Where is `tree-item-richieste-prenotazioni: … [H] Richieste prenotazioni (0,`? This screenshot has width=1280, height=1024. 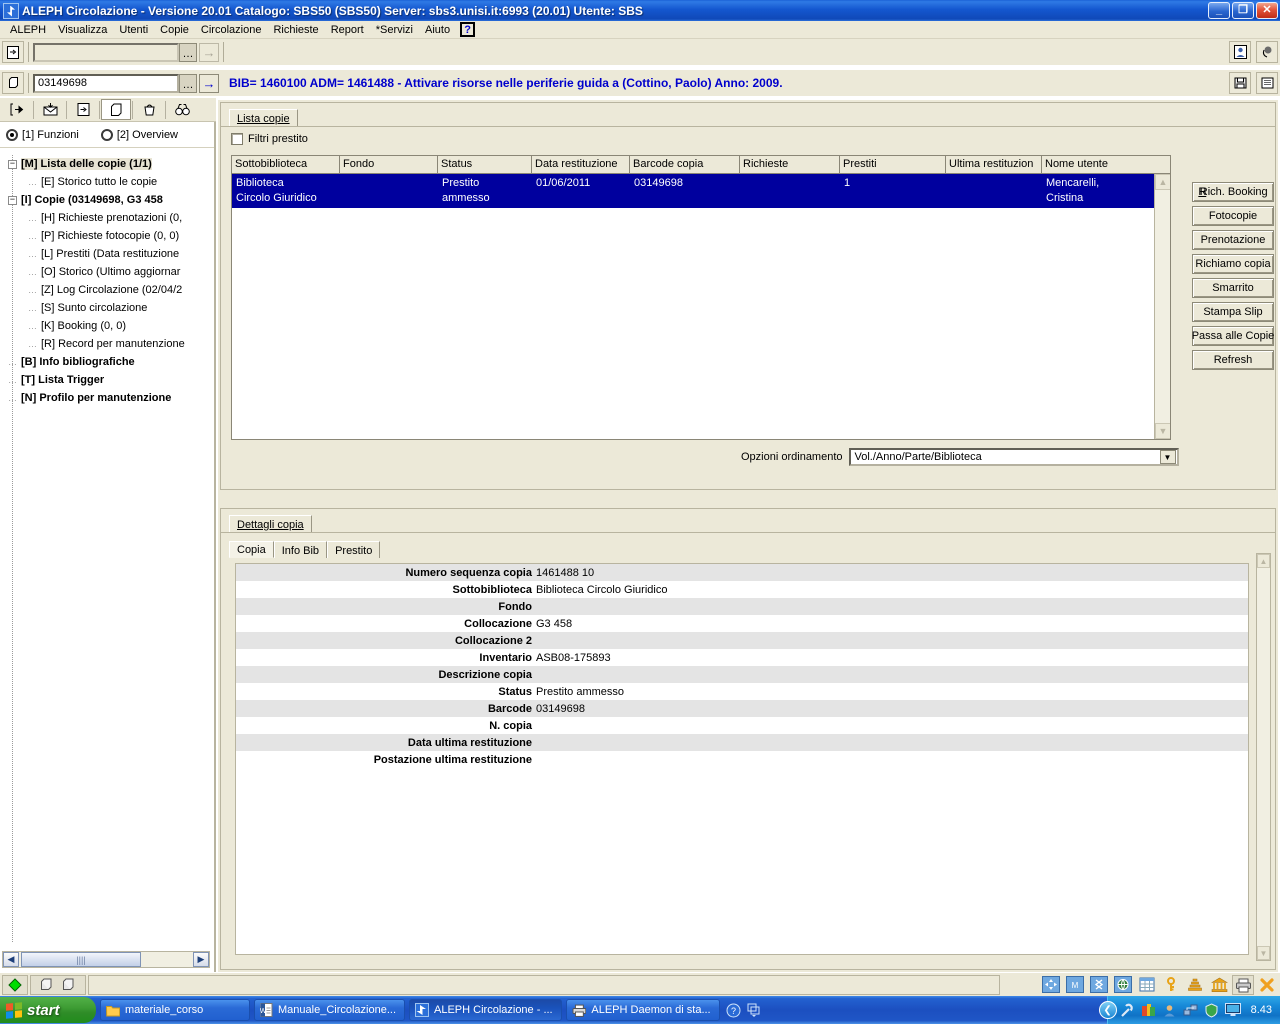
tree-item-richieste-prenotazioni: … [H] Richieste prenotazioni (0, is located at coordinates (107, 218).